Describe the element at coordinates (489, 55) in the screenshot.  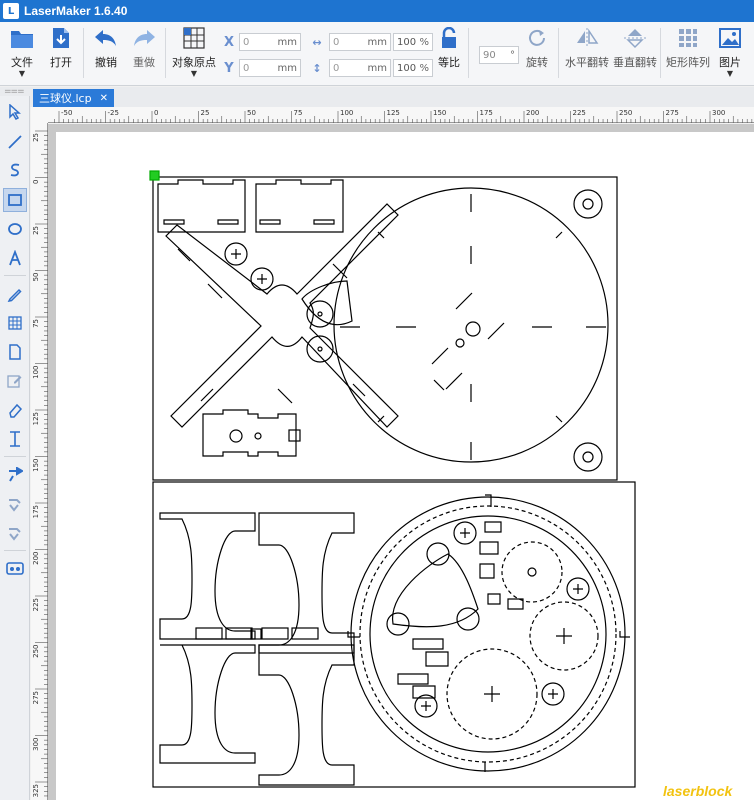
I see `rotation-value: 90` at that location.